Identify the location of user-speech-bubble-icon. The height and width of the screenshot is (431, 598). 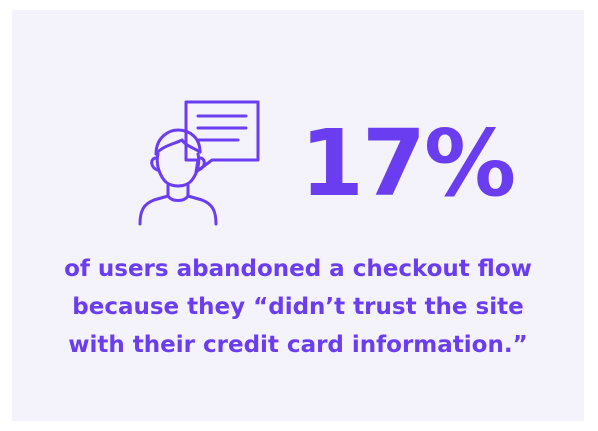
(201, 163).